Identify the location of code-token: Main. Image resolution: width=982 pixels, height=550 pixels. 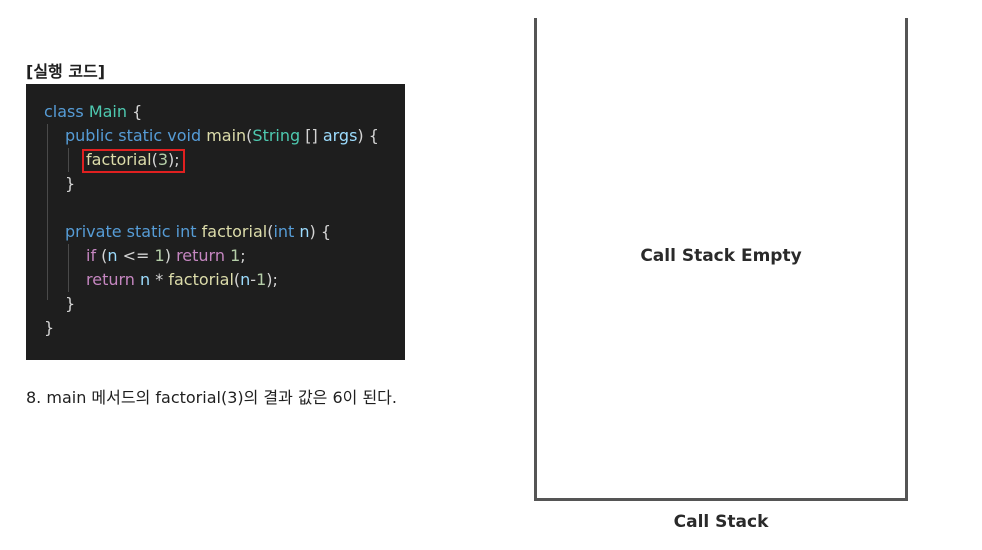
(108, 111).